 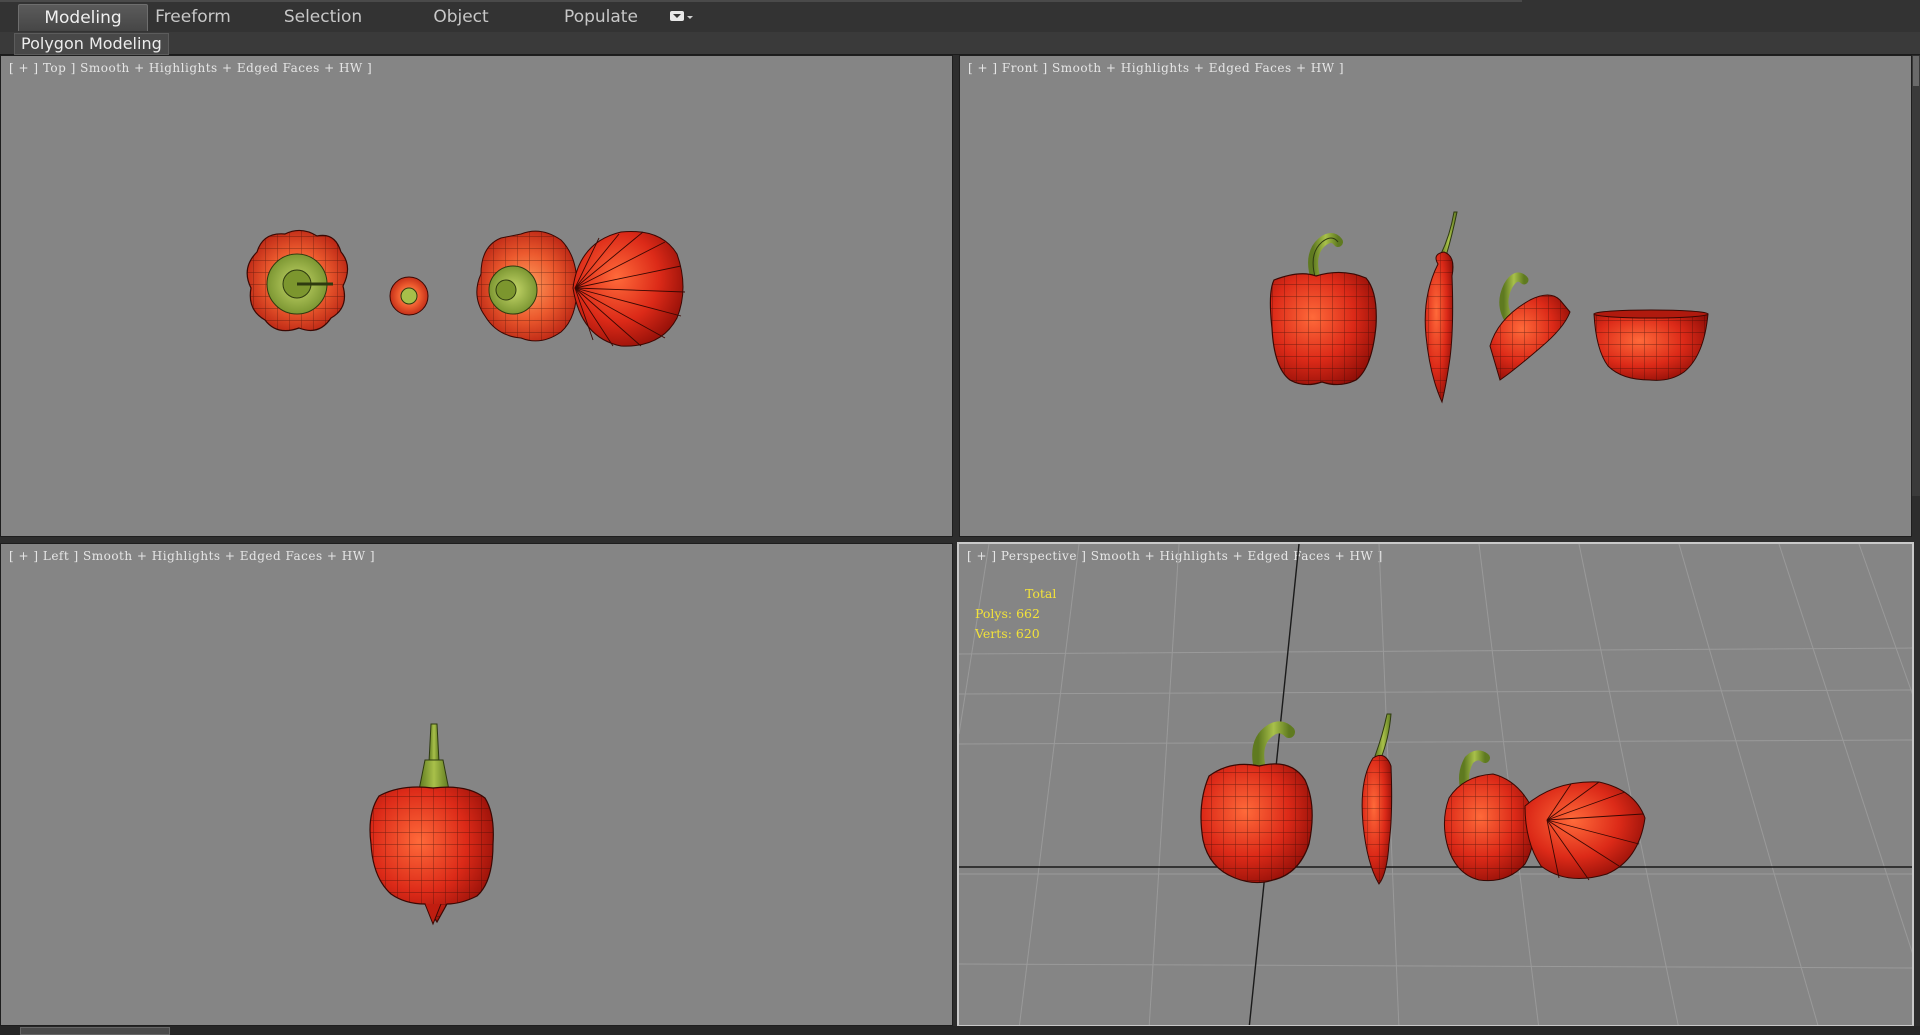 What do you see at coordinates (1041, 593) in the screenshot?
I see `stats-total-label: Total` at bounding box center [1041, 593].